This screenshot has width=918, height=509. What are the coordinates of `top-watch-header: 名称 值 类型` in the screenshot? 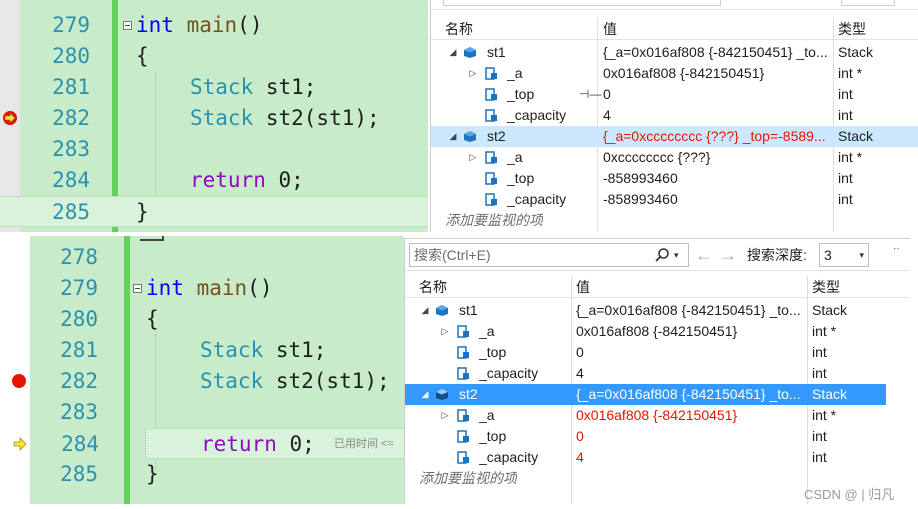 It's located at (674, 29).